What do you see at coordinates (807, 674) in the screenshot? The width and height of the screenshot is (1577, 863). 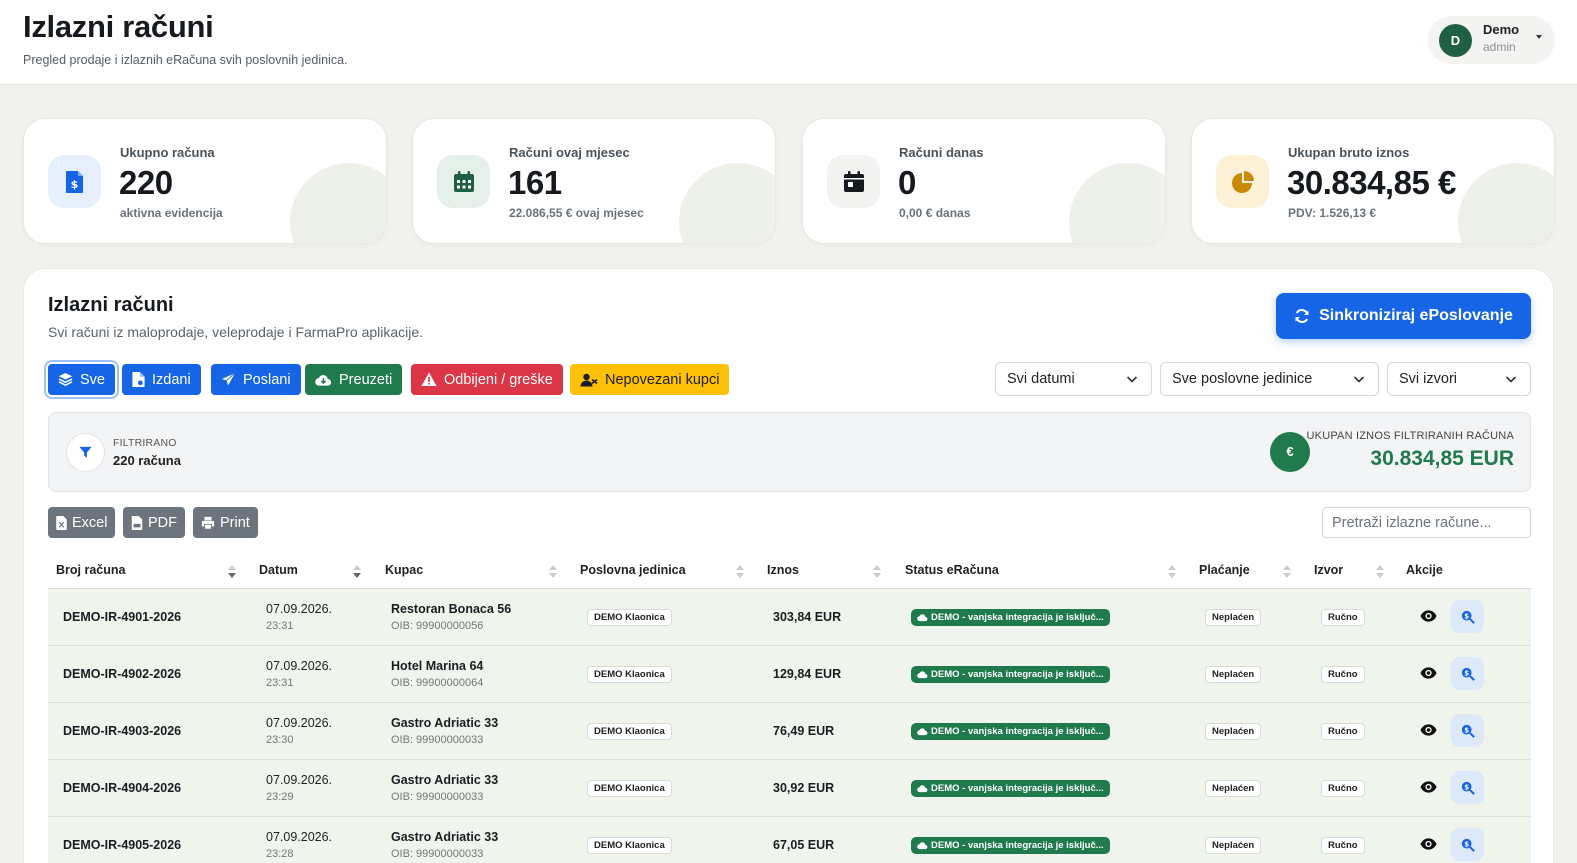 I see `invoice-amount: 129,84 EUR` at bounding box center [807, 674].